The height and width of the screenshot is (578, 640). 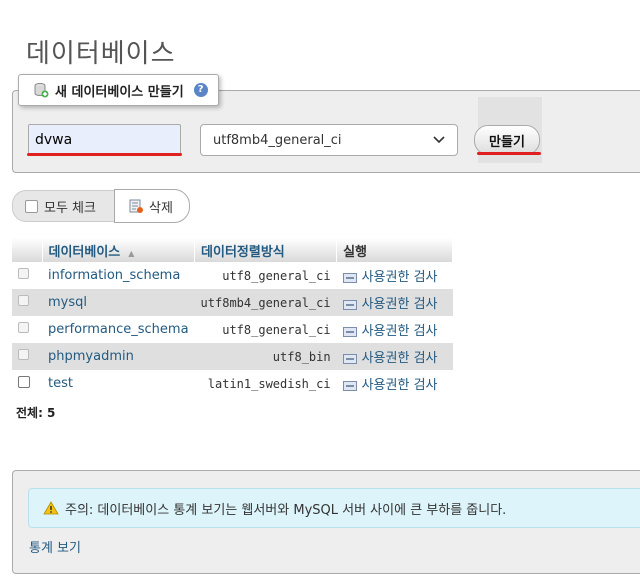 I want to click on delete-label: 삭제, so click(x=161, y=208).